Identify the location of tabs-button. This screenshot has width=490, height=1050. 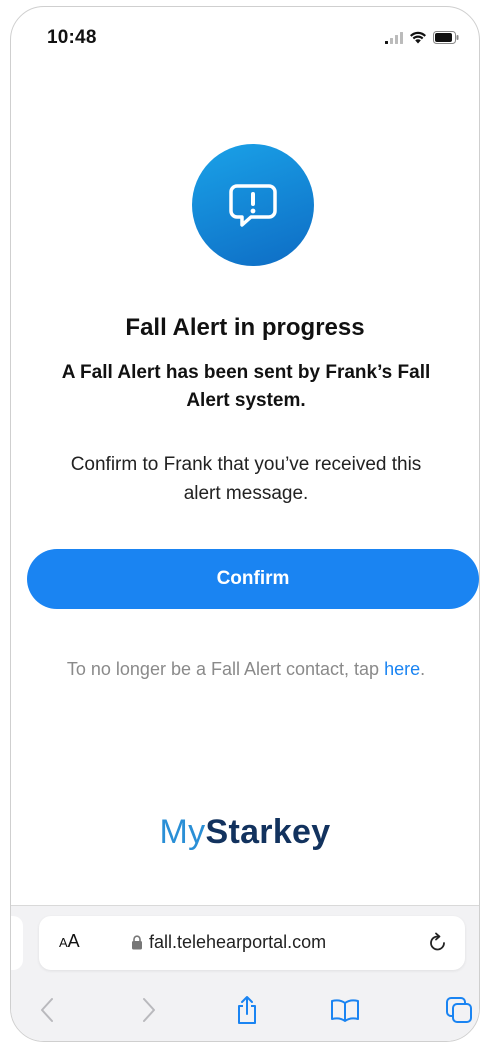
(459, 1010).